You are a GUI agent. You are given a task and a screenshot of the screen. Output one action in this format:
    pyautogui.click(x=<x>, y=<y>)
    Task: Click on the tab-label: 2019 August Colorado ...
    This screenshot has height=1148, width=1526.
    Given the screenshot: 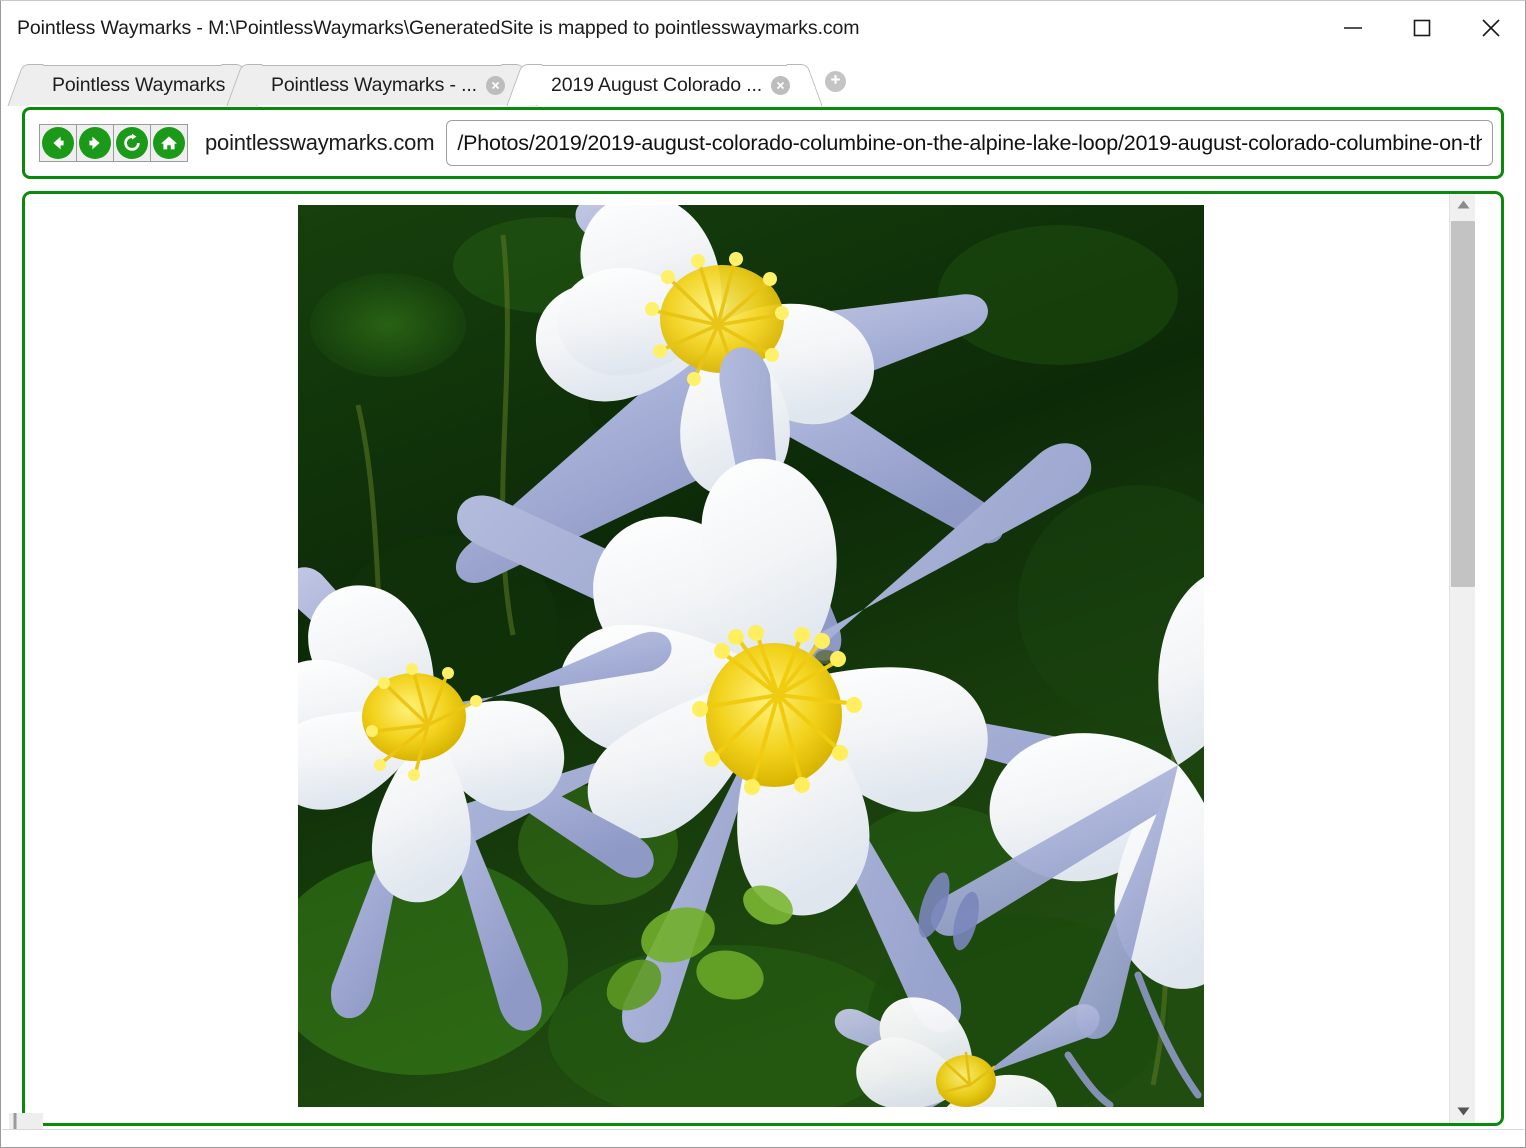 What is the action you would take?
    pyautogui.click(x=657, y=85)
    